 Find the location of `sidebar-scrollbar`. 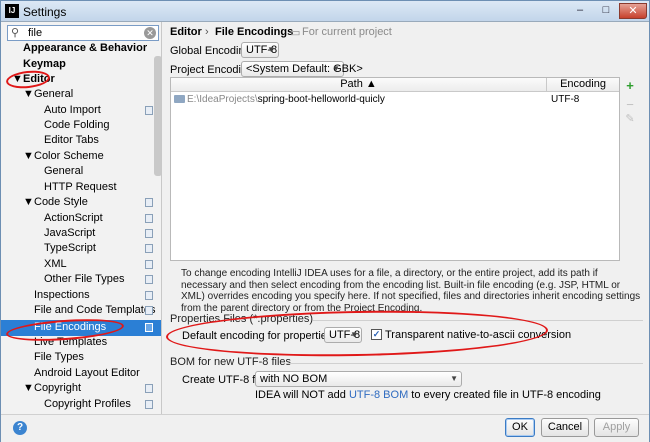

sidebar-scrollbar is located at coordinates (157, 116).